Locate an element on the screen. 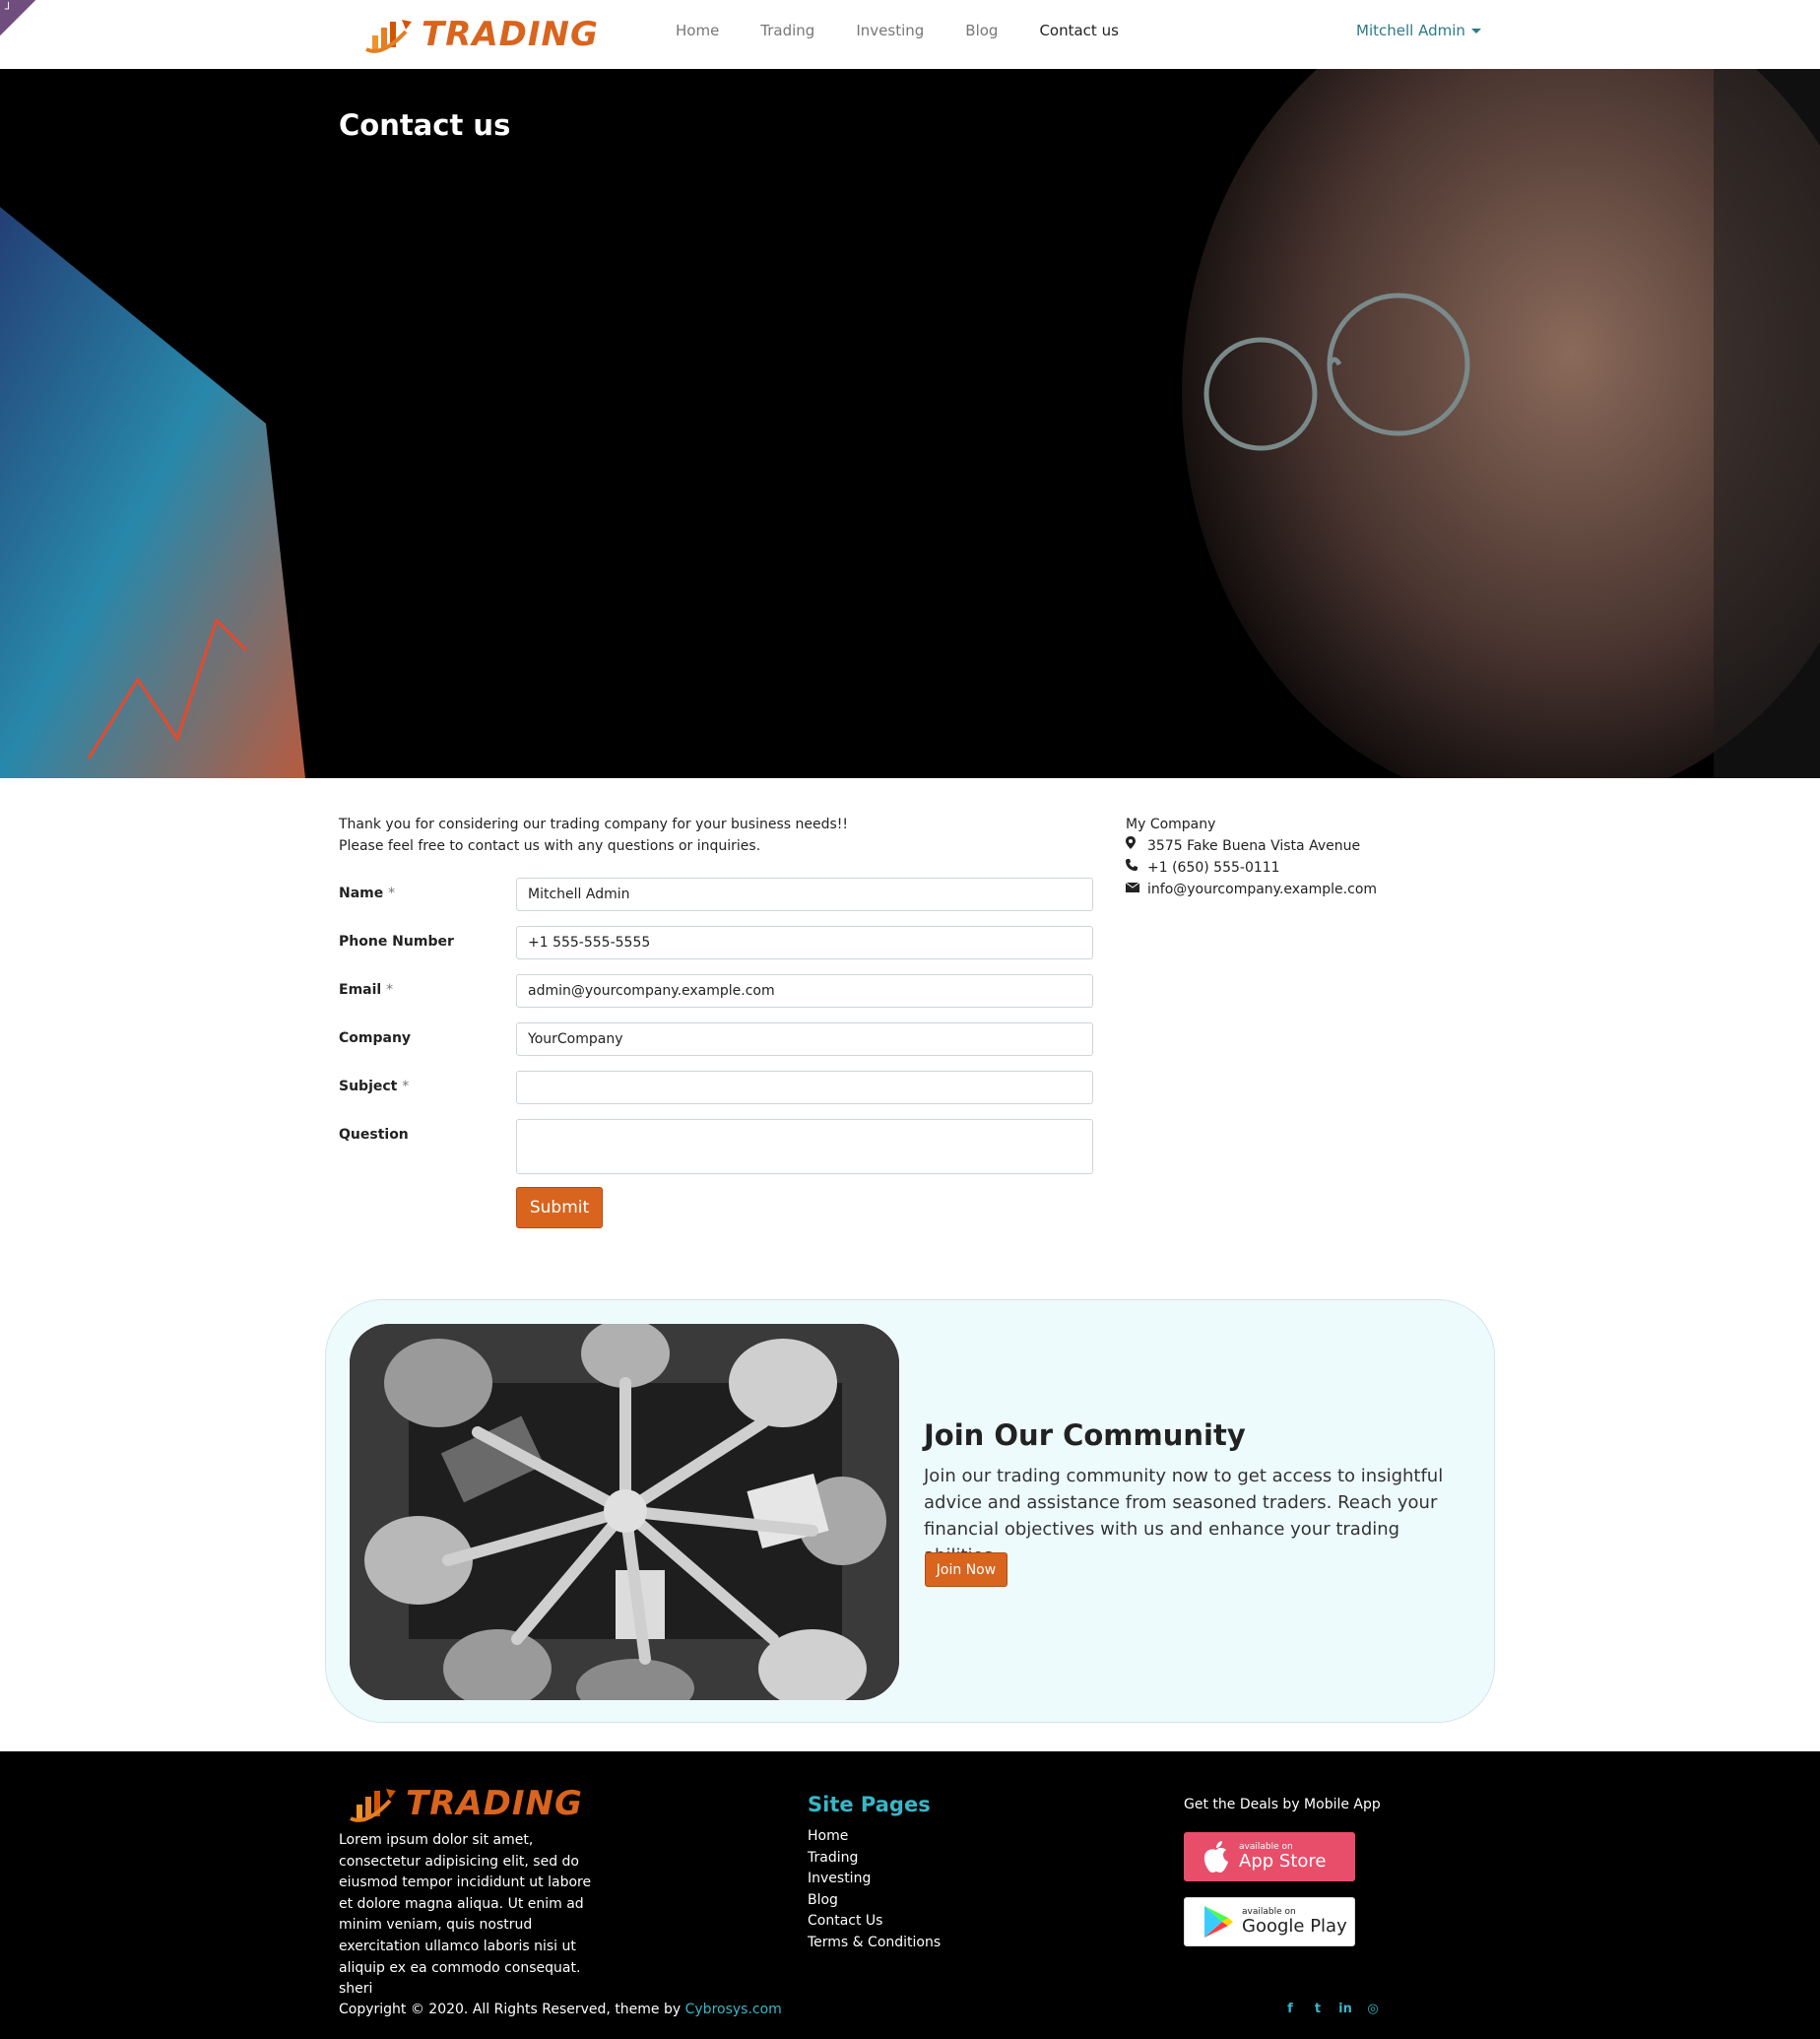 Image resolution: width=1820 pixels, height=2039 pixels. google-play-text: available on Google Play is located at coordinates (1294, 1922).